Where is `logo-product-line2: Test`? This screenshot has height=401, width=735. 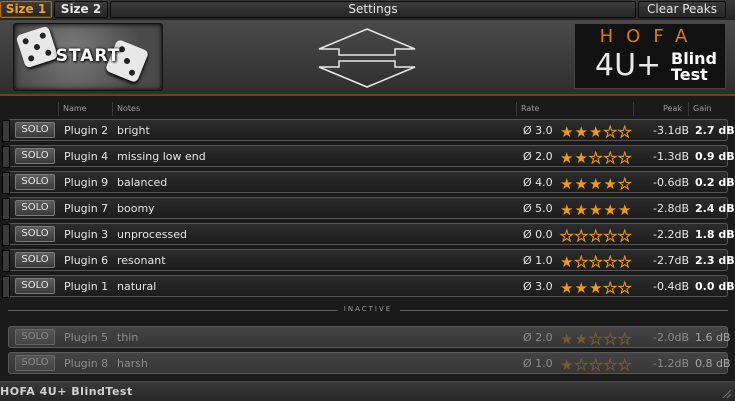 logo-product-line2: Test is located at coordinates (689, 74).